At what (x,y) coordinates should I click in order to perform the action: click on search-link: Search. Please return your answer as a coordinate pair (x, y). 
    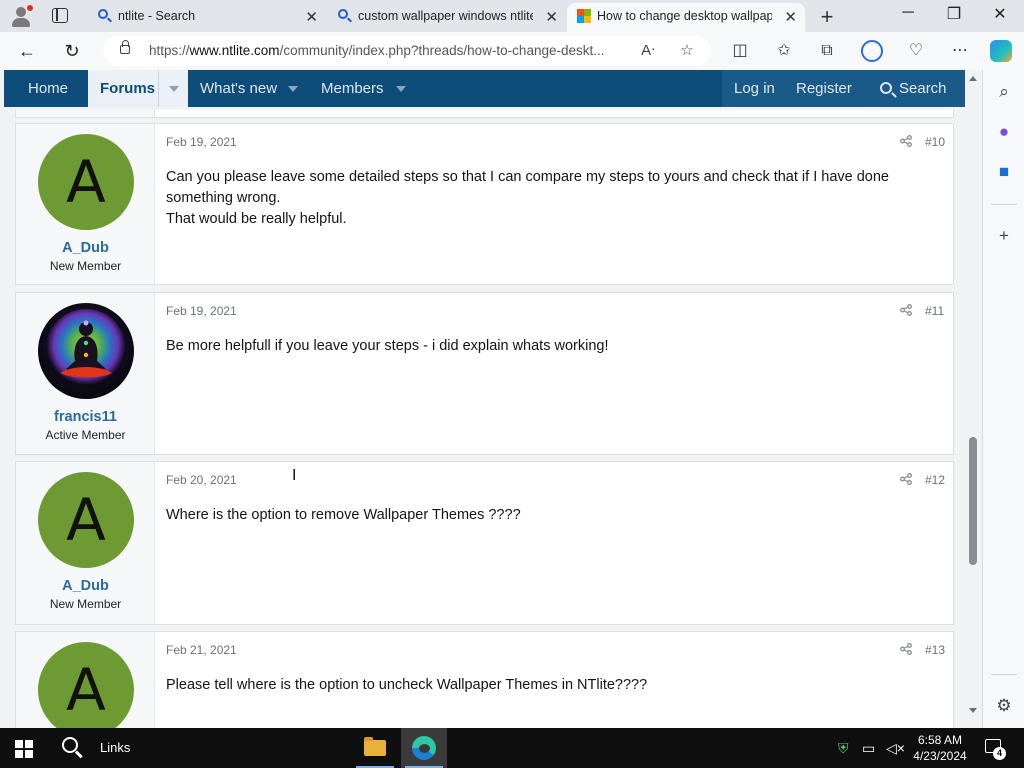
    Looking at the image, I should click on (913, 88).